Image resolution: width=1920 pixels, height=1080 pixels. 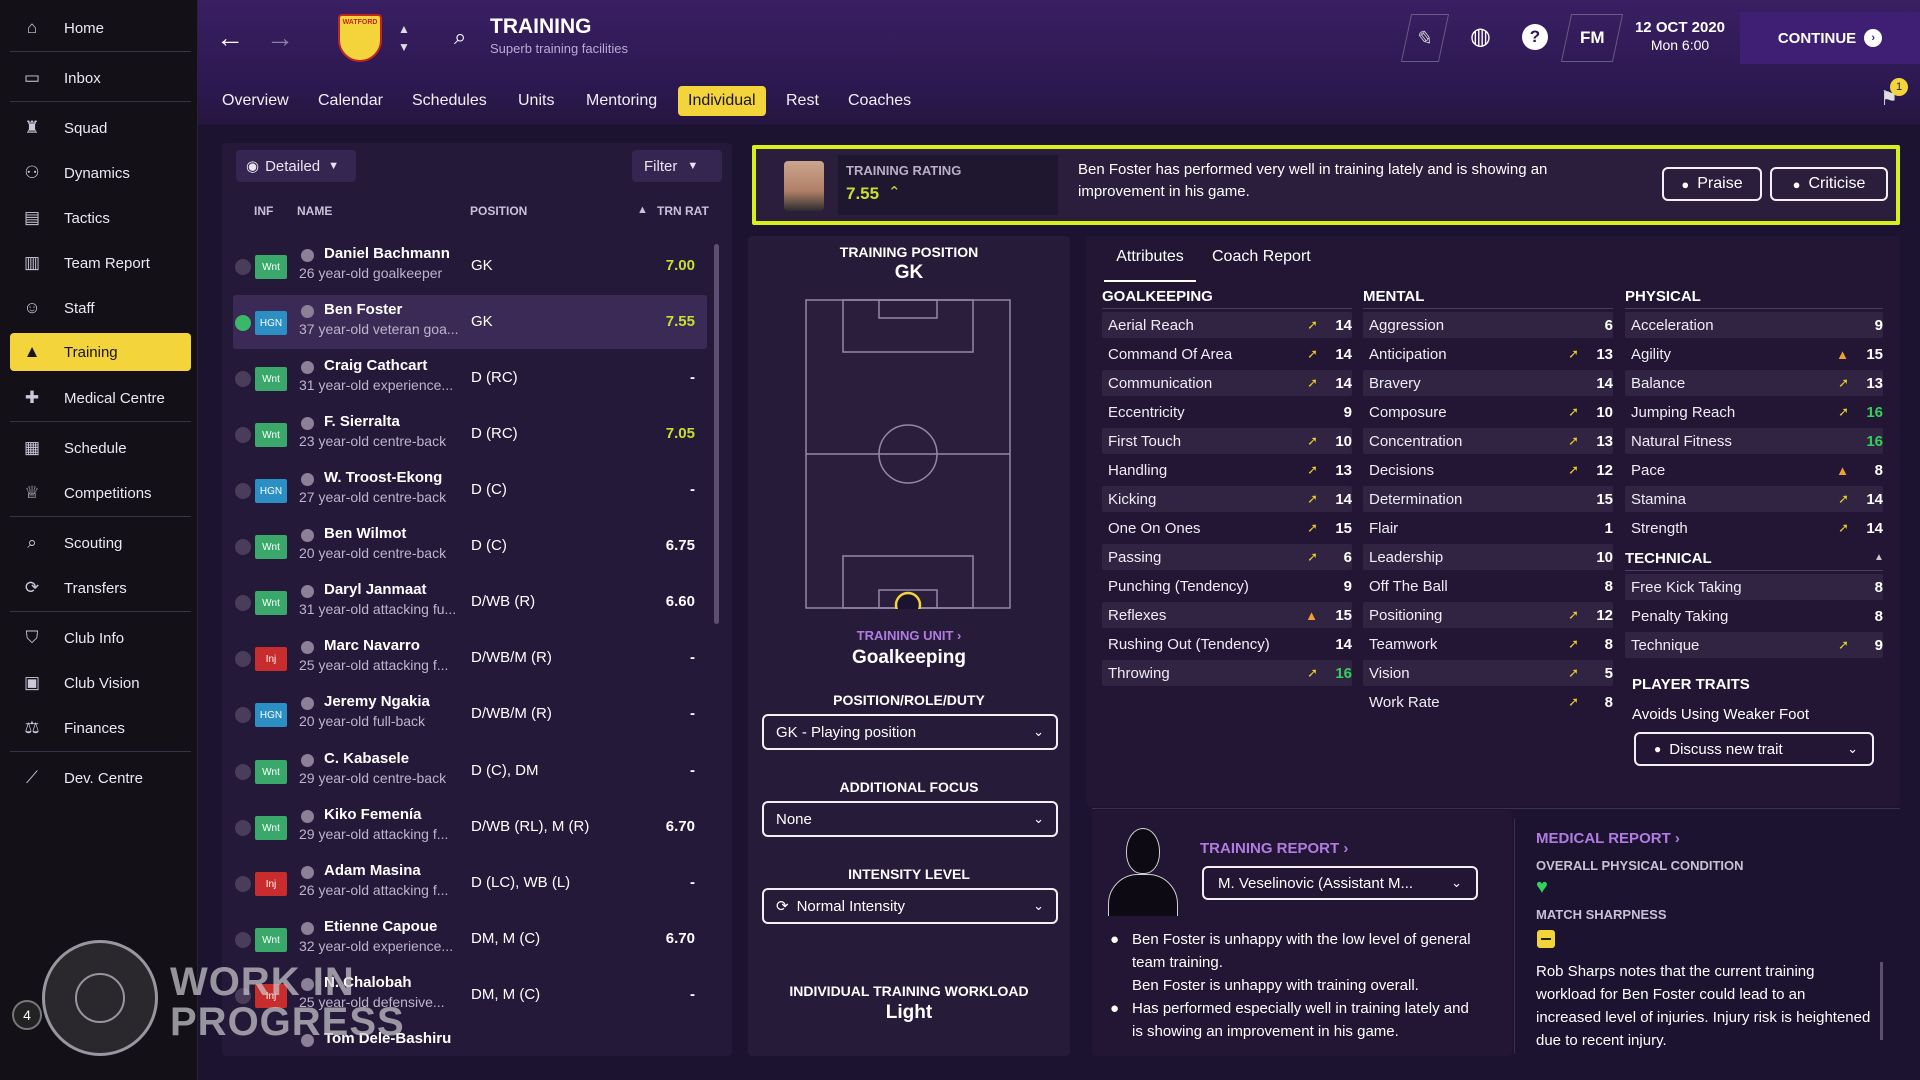 I want to click on nav-finances: ⚖ Finances, so click(x=100, y=728).